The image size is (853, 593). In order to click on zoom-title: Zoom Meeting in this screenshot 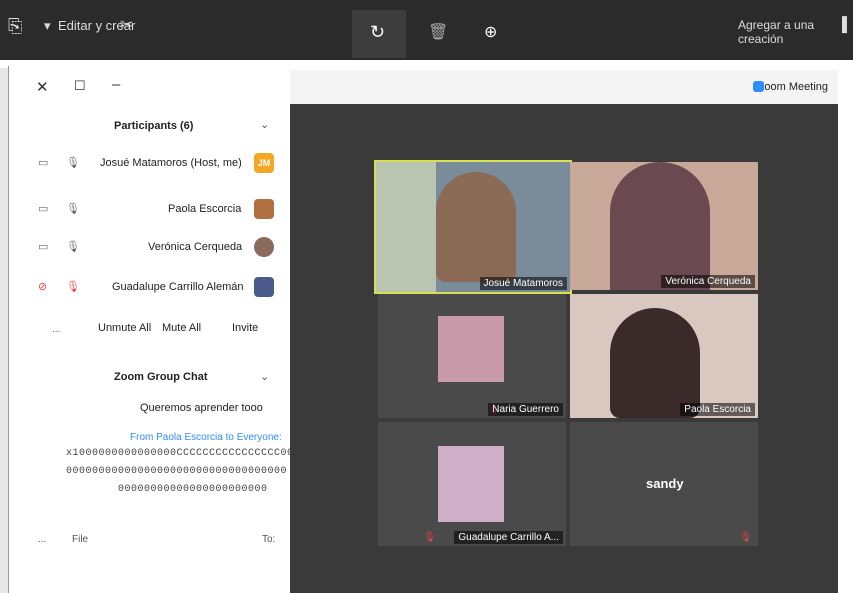, I will do `click(792, 87)`.